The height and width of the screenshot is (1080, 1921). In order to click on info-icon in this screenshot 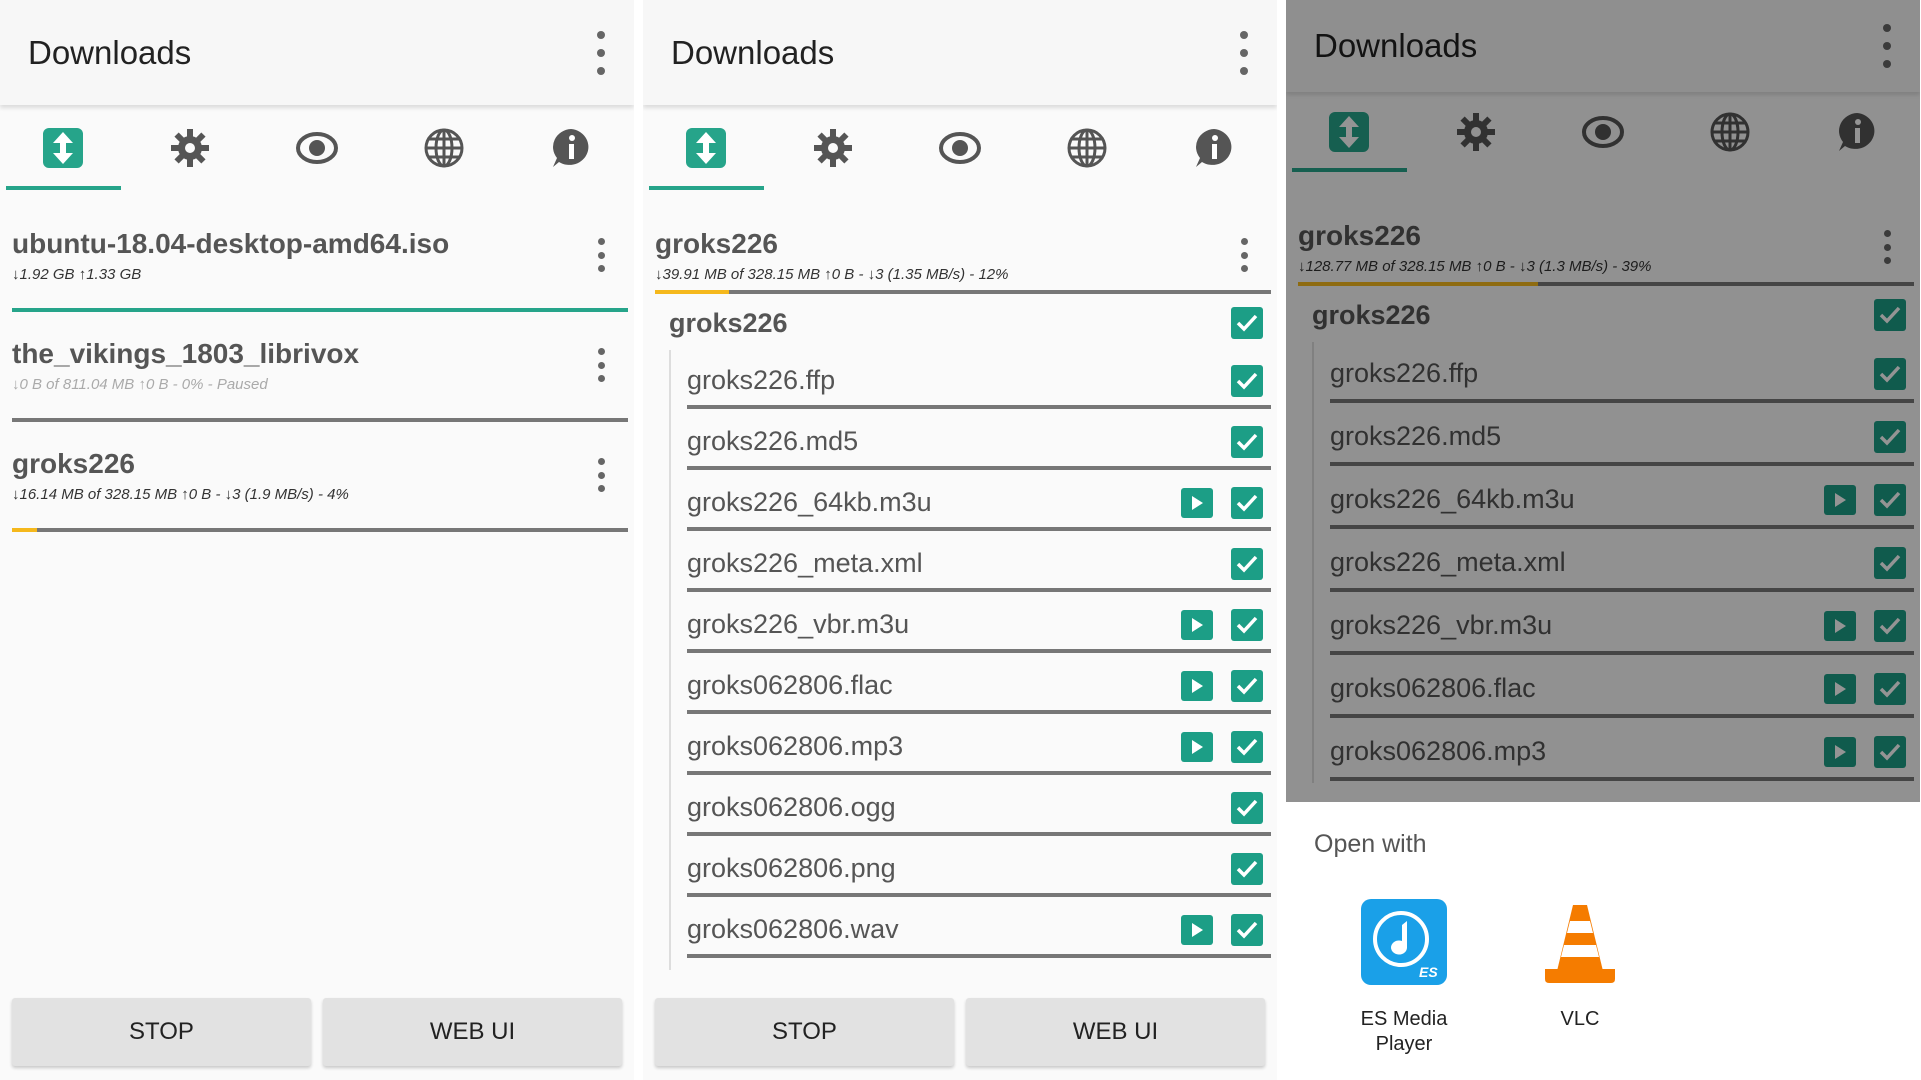, I will do `click(1213, 147)`.